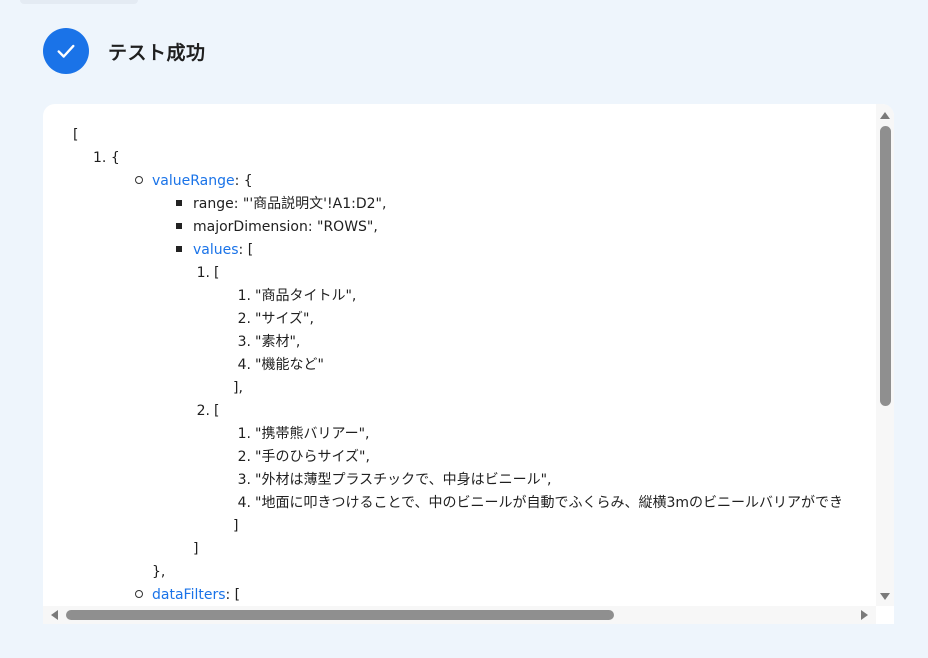  What do you see at coordinates (458, 342) in the screenshot?
I see `json-line: 3. "素材",` at bounding box center [458, 342].